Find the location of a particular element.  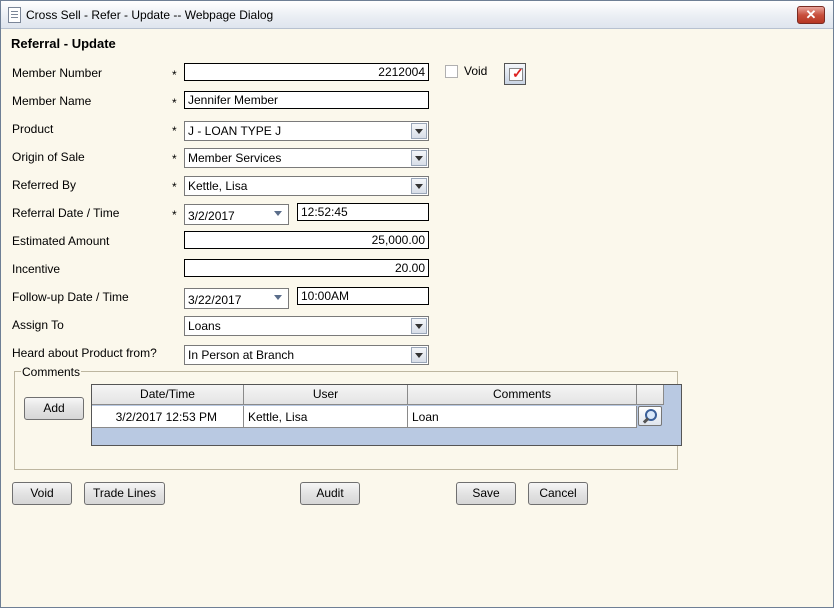

referred-by-value: Kettle, Lisa is located at coordinates (218, 186).